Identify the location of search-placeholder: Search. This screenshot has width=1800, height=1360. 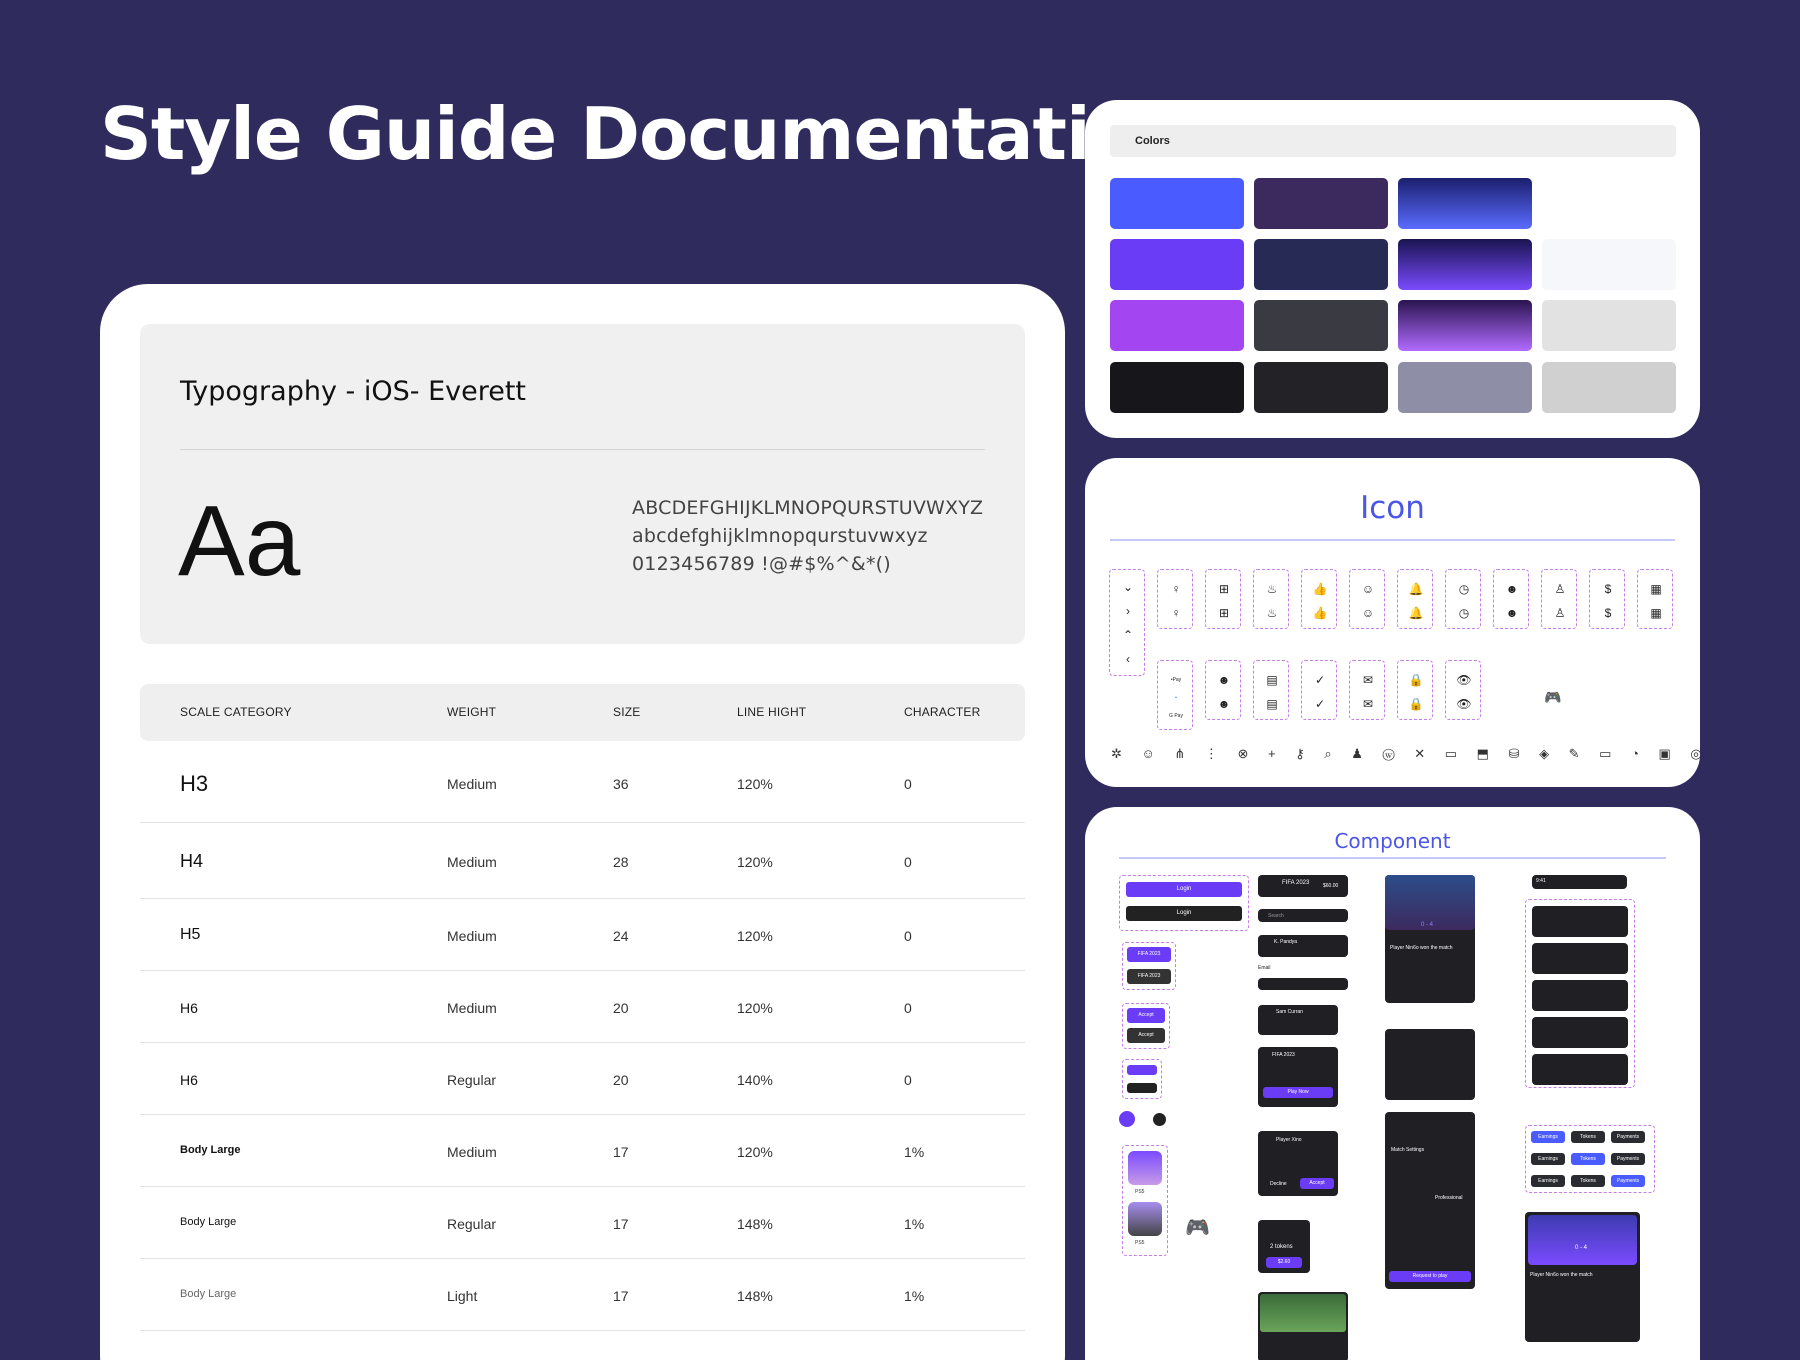
(1276, 916).